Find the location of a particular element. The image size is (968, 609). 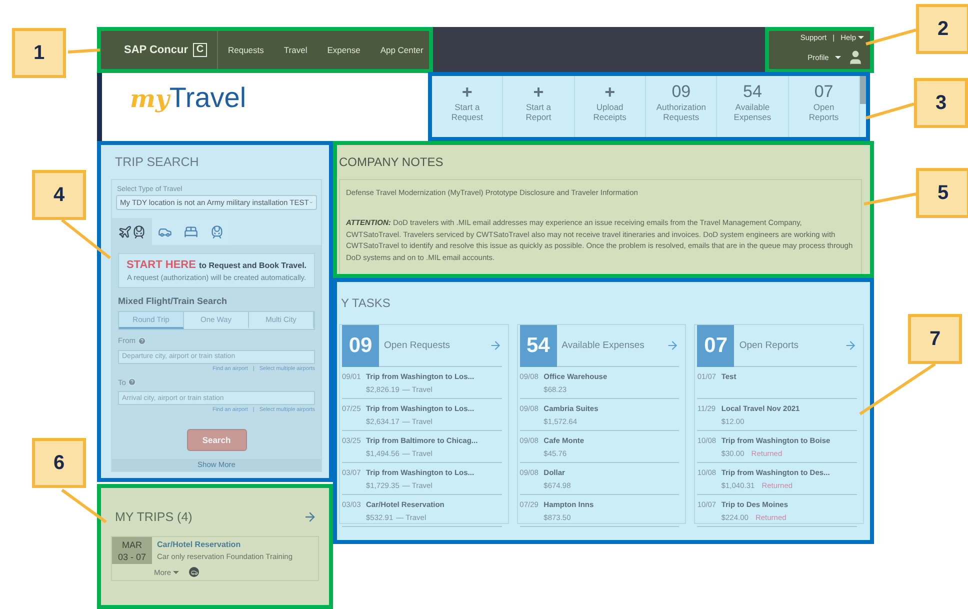

add-action-tile: + Start a Request is located at coordinates (468, 106).